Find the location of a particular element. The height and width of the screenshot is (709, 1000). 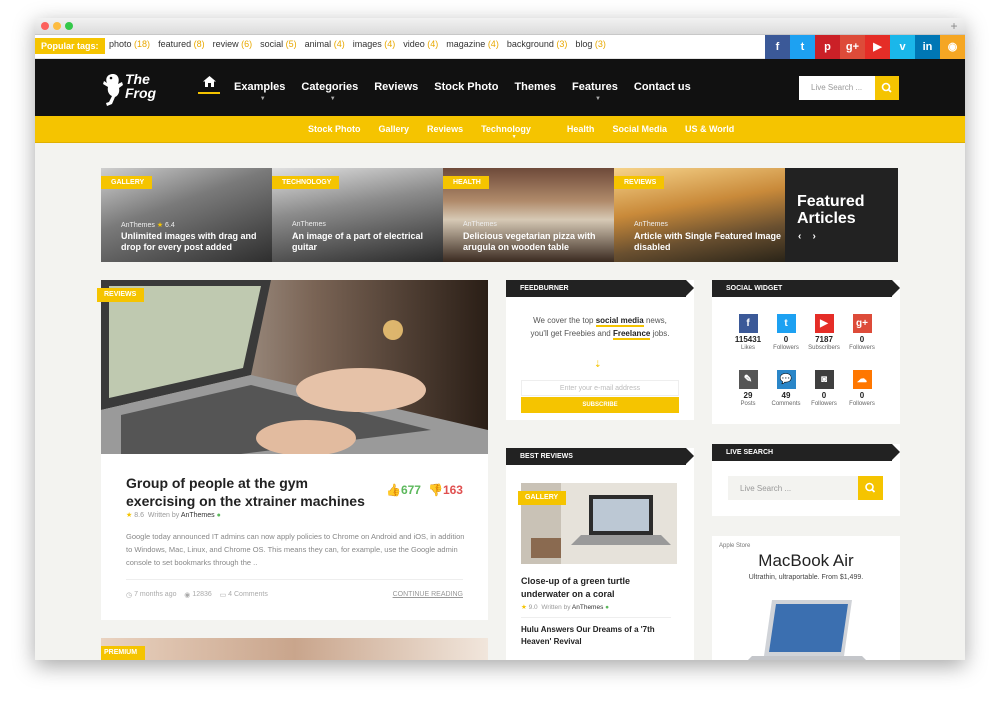

social-counter: t 0 Followers is located at coordinates (786, 332).